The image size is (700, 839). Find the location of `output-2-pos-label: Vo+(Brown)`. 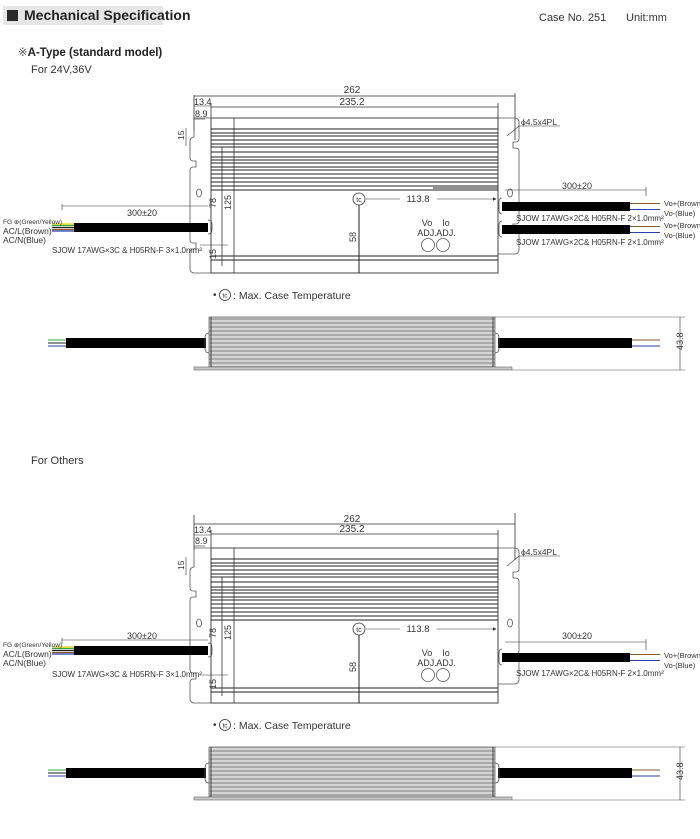

output-2-pos-label: Vo+(Brown) is located at coordinates (682, 225).